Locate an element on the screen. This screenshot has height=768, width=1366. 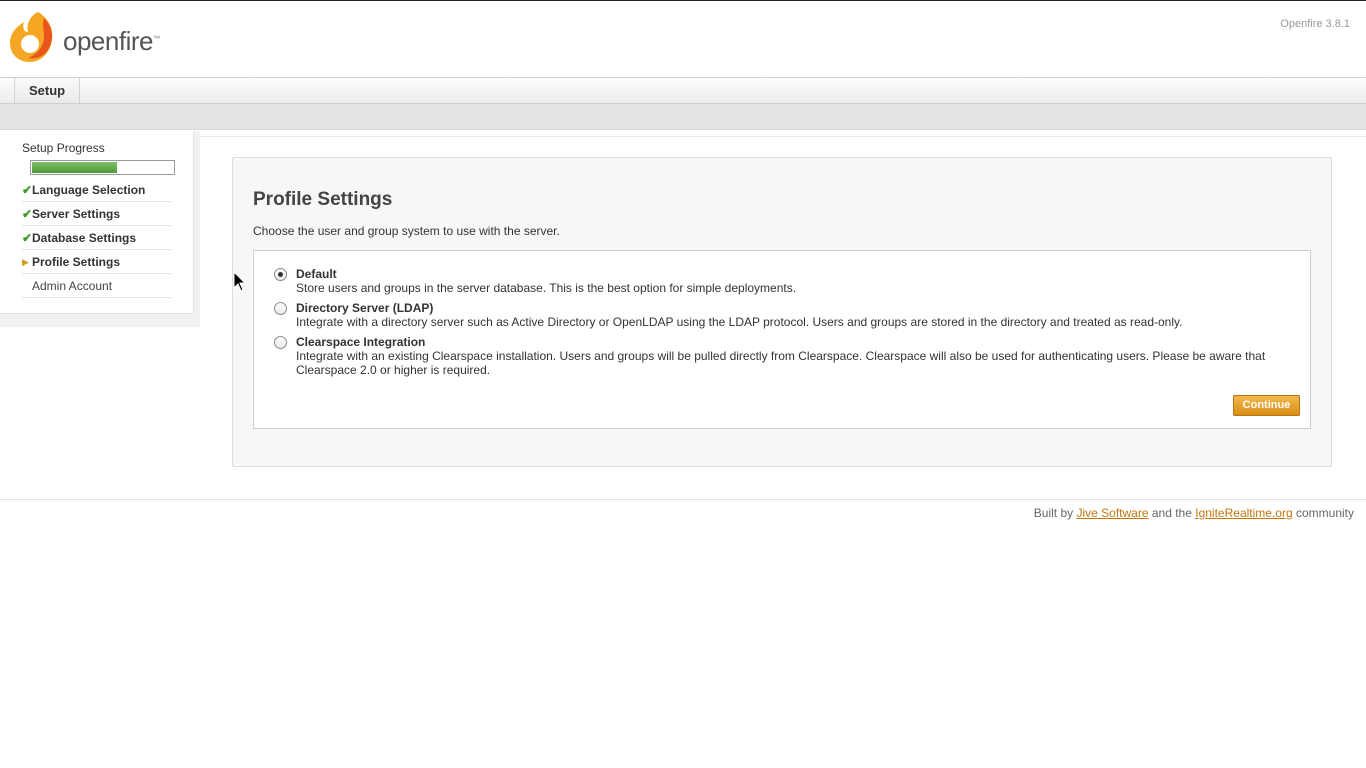
option-title: Directory Server (LDAP) is located at coordinates (364, 308).